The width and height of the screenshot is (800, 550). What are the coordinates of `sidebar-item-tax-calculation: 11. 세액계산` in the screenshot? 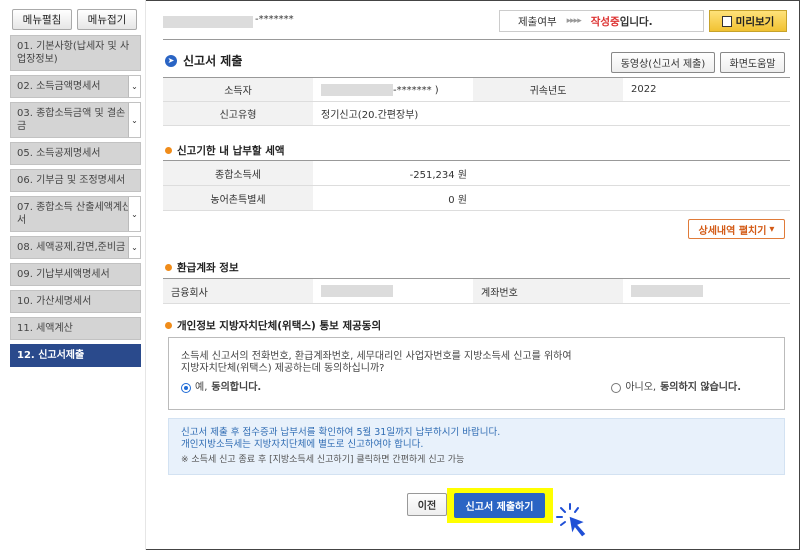 It's located at (75, 328).